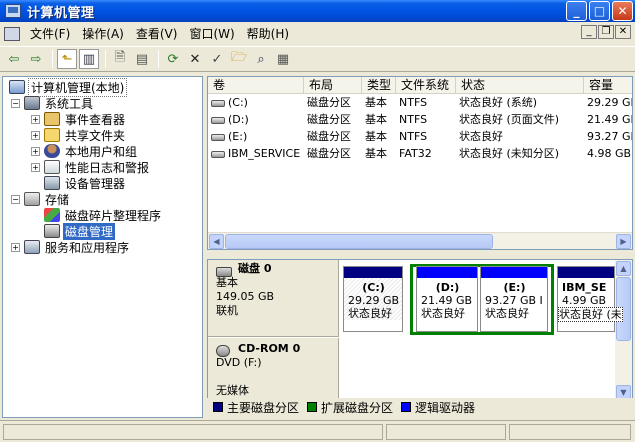 The height and width of the screenshot is (442, 635). What do you see at coordinates (420, 136) in the screenshot?
I see `table-row: (E:) 磁盘分区 基本 NTFS 状态良好 93.27 GB` at bounding box center [420, 136].